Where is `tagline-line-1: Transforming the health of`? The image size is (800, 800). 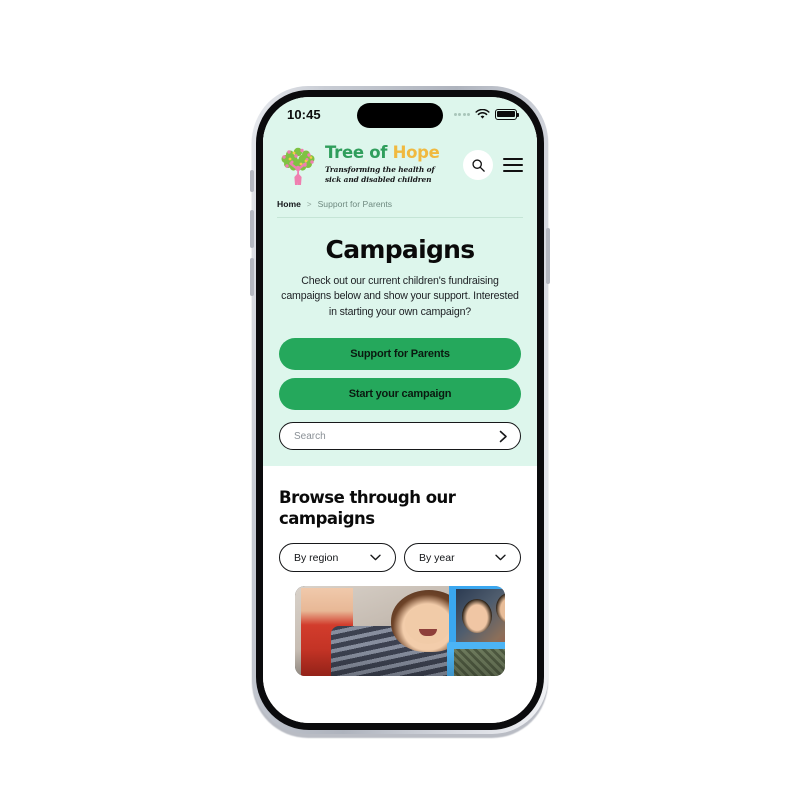 tagline-line-1: Transforming the health of is located at coordinates (380, 169).